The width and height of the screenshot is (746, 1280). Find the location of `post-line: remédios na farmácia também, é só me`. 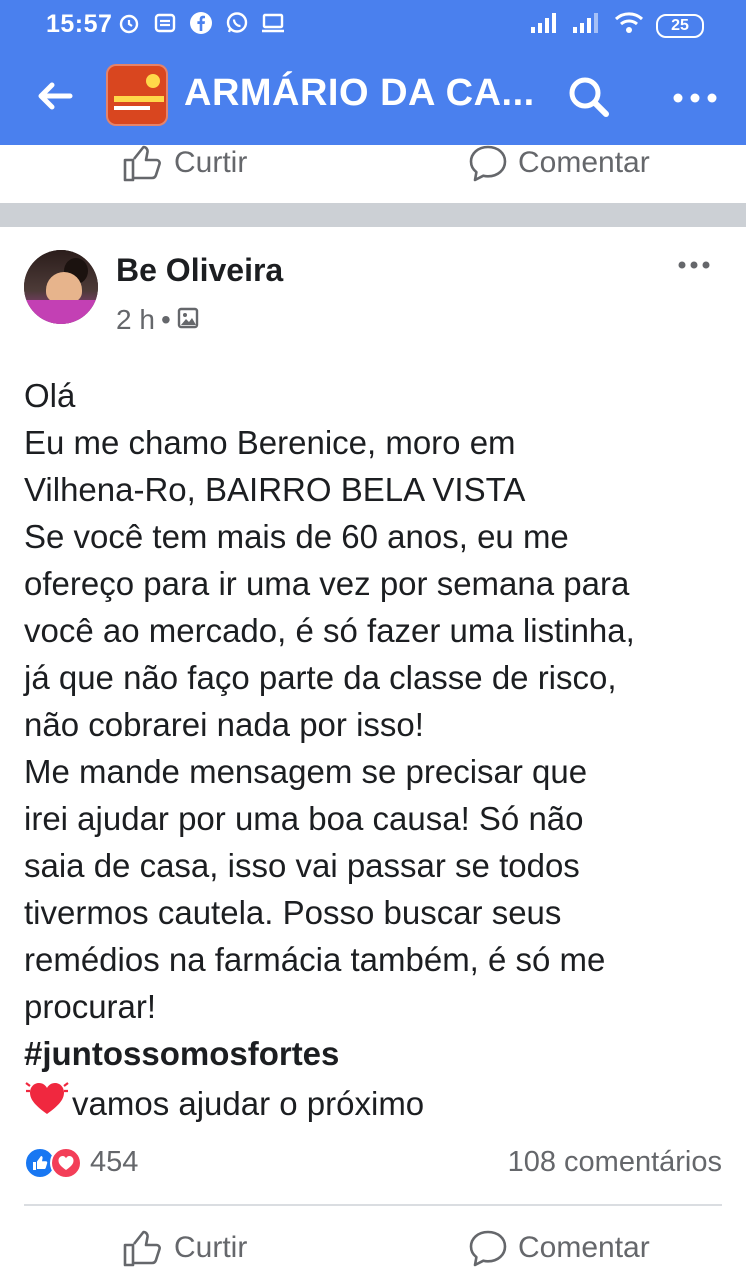

post-line: remédios na farmácia também, é só me is located at coordinates (315, 959).